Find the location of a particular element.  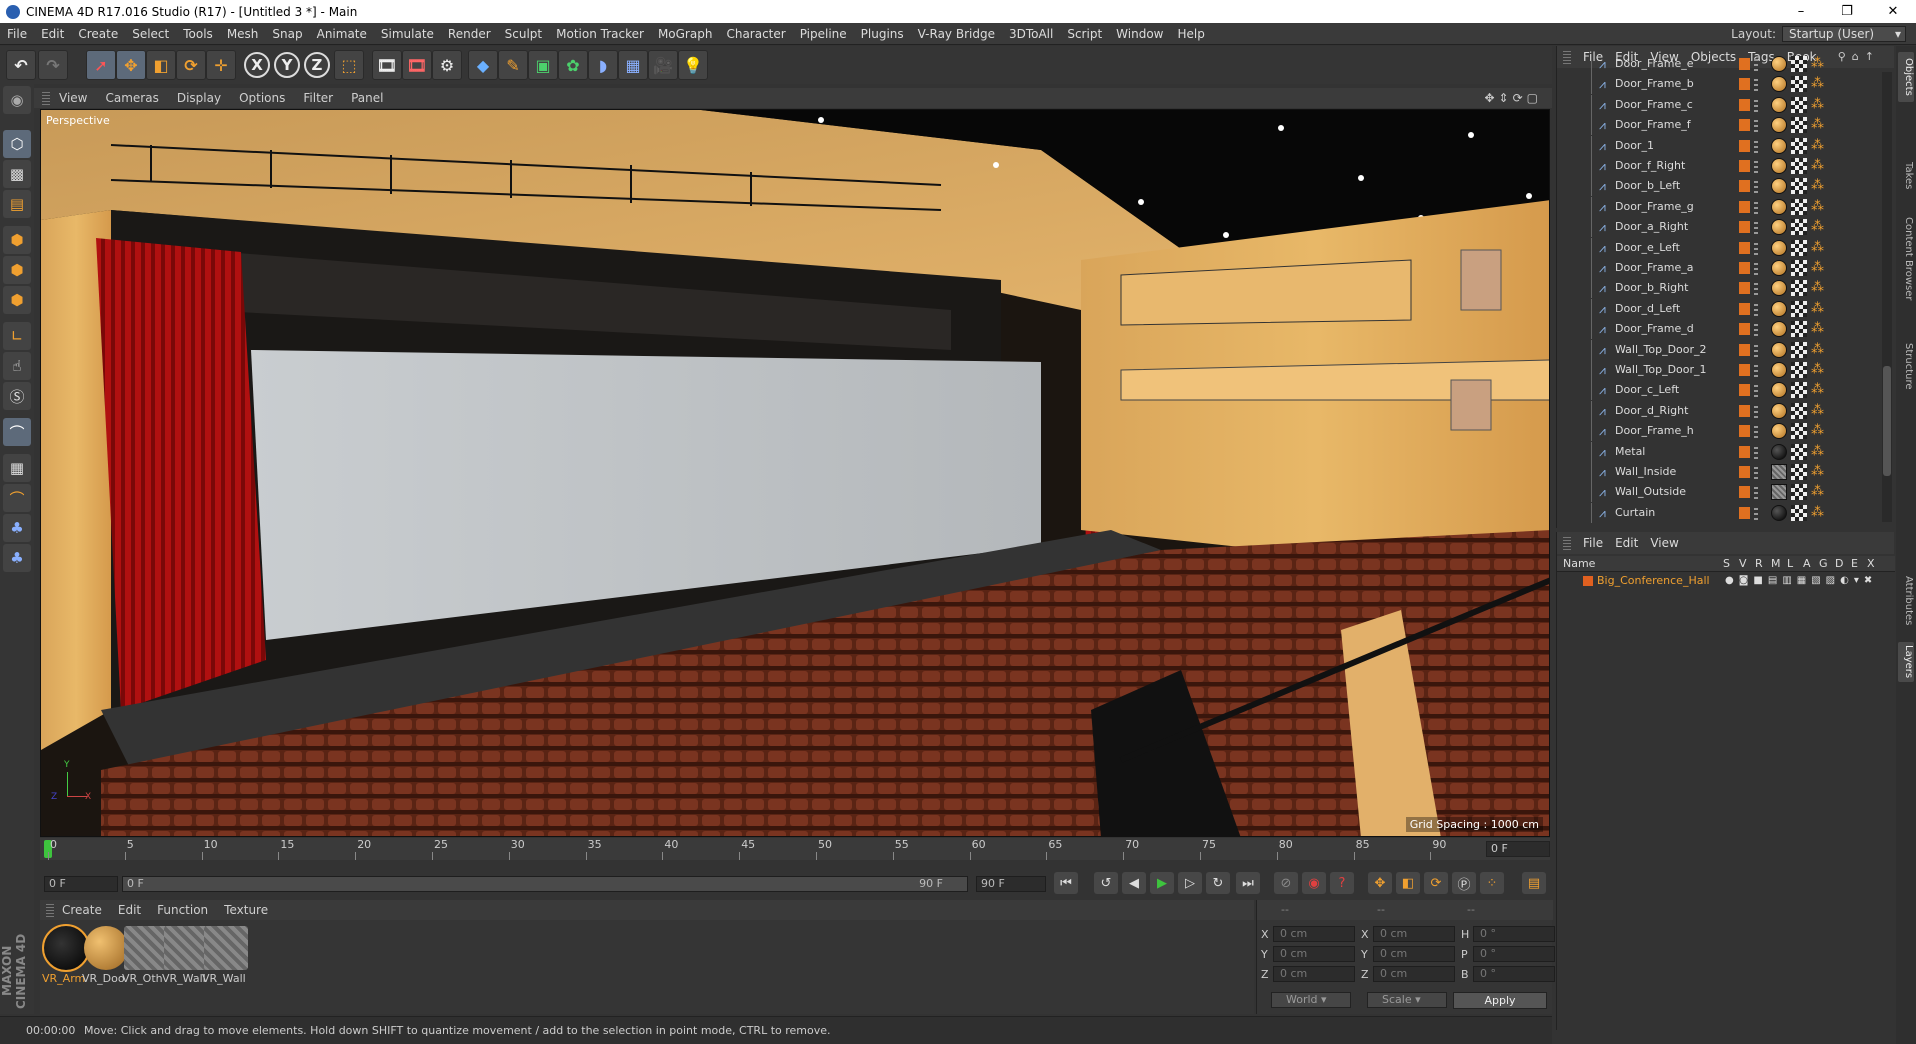

go-to-previous-key-icon: ↺ is located at coordinates (1106, 883).